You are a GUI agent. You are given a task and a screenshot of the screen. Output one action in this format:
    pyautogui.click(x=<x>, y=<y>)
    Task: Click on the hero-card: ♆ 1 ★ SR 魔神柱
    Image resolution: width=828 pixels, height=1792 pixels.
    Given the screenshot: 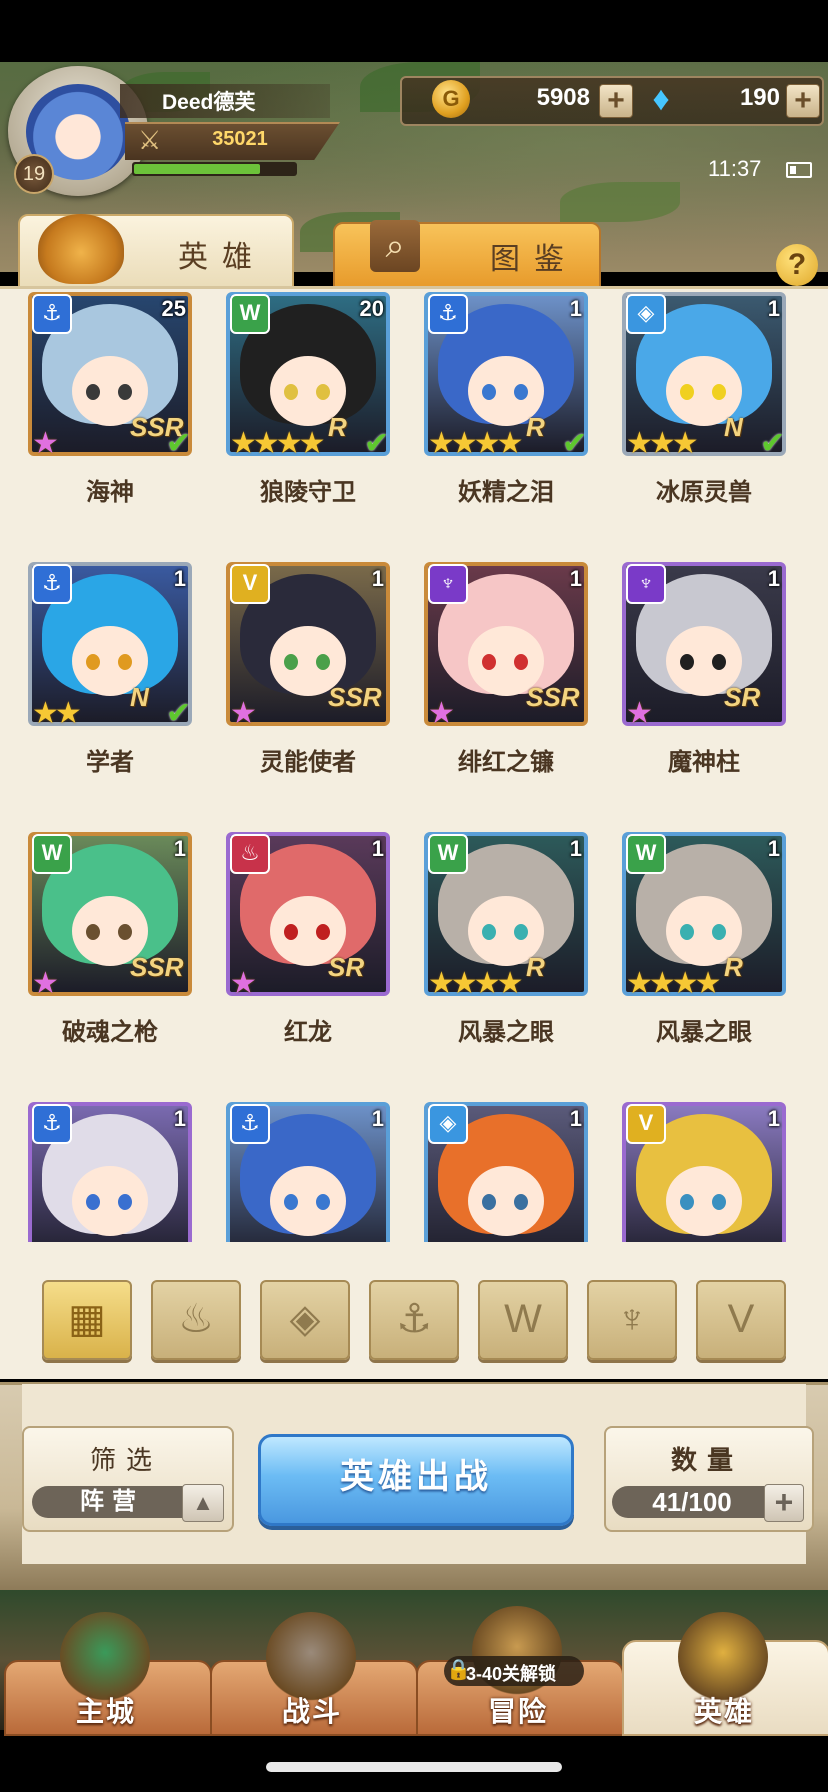 What is the action you would take?
    pyautogui.click(x=694, y=677)
    